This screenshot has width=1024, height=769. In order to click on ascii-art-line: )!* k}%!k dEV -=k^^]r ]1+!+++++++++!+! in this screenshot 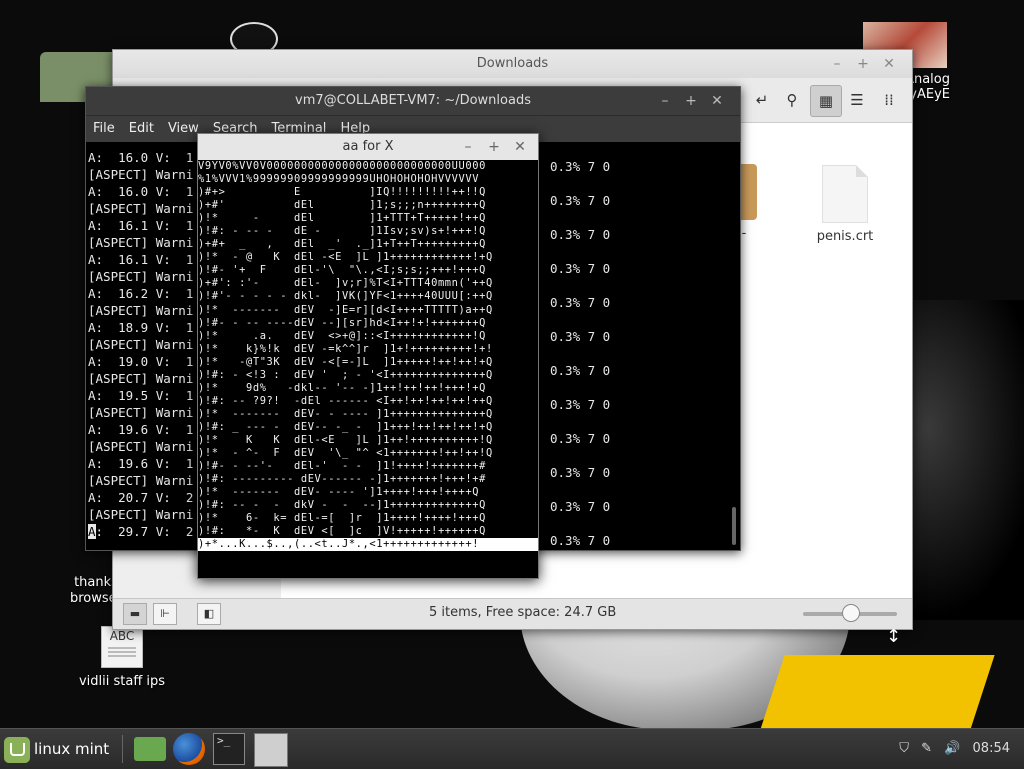, I will do `click(345, 348)`.